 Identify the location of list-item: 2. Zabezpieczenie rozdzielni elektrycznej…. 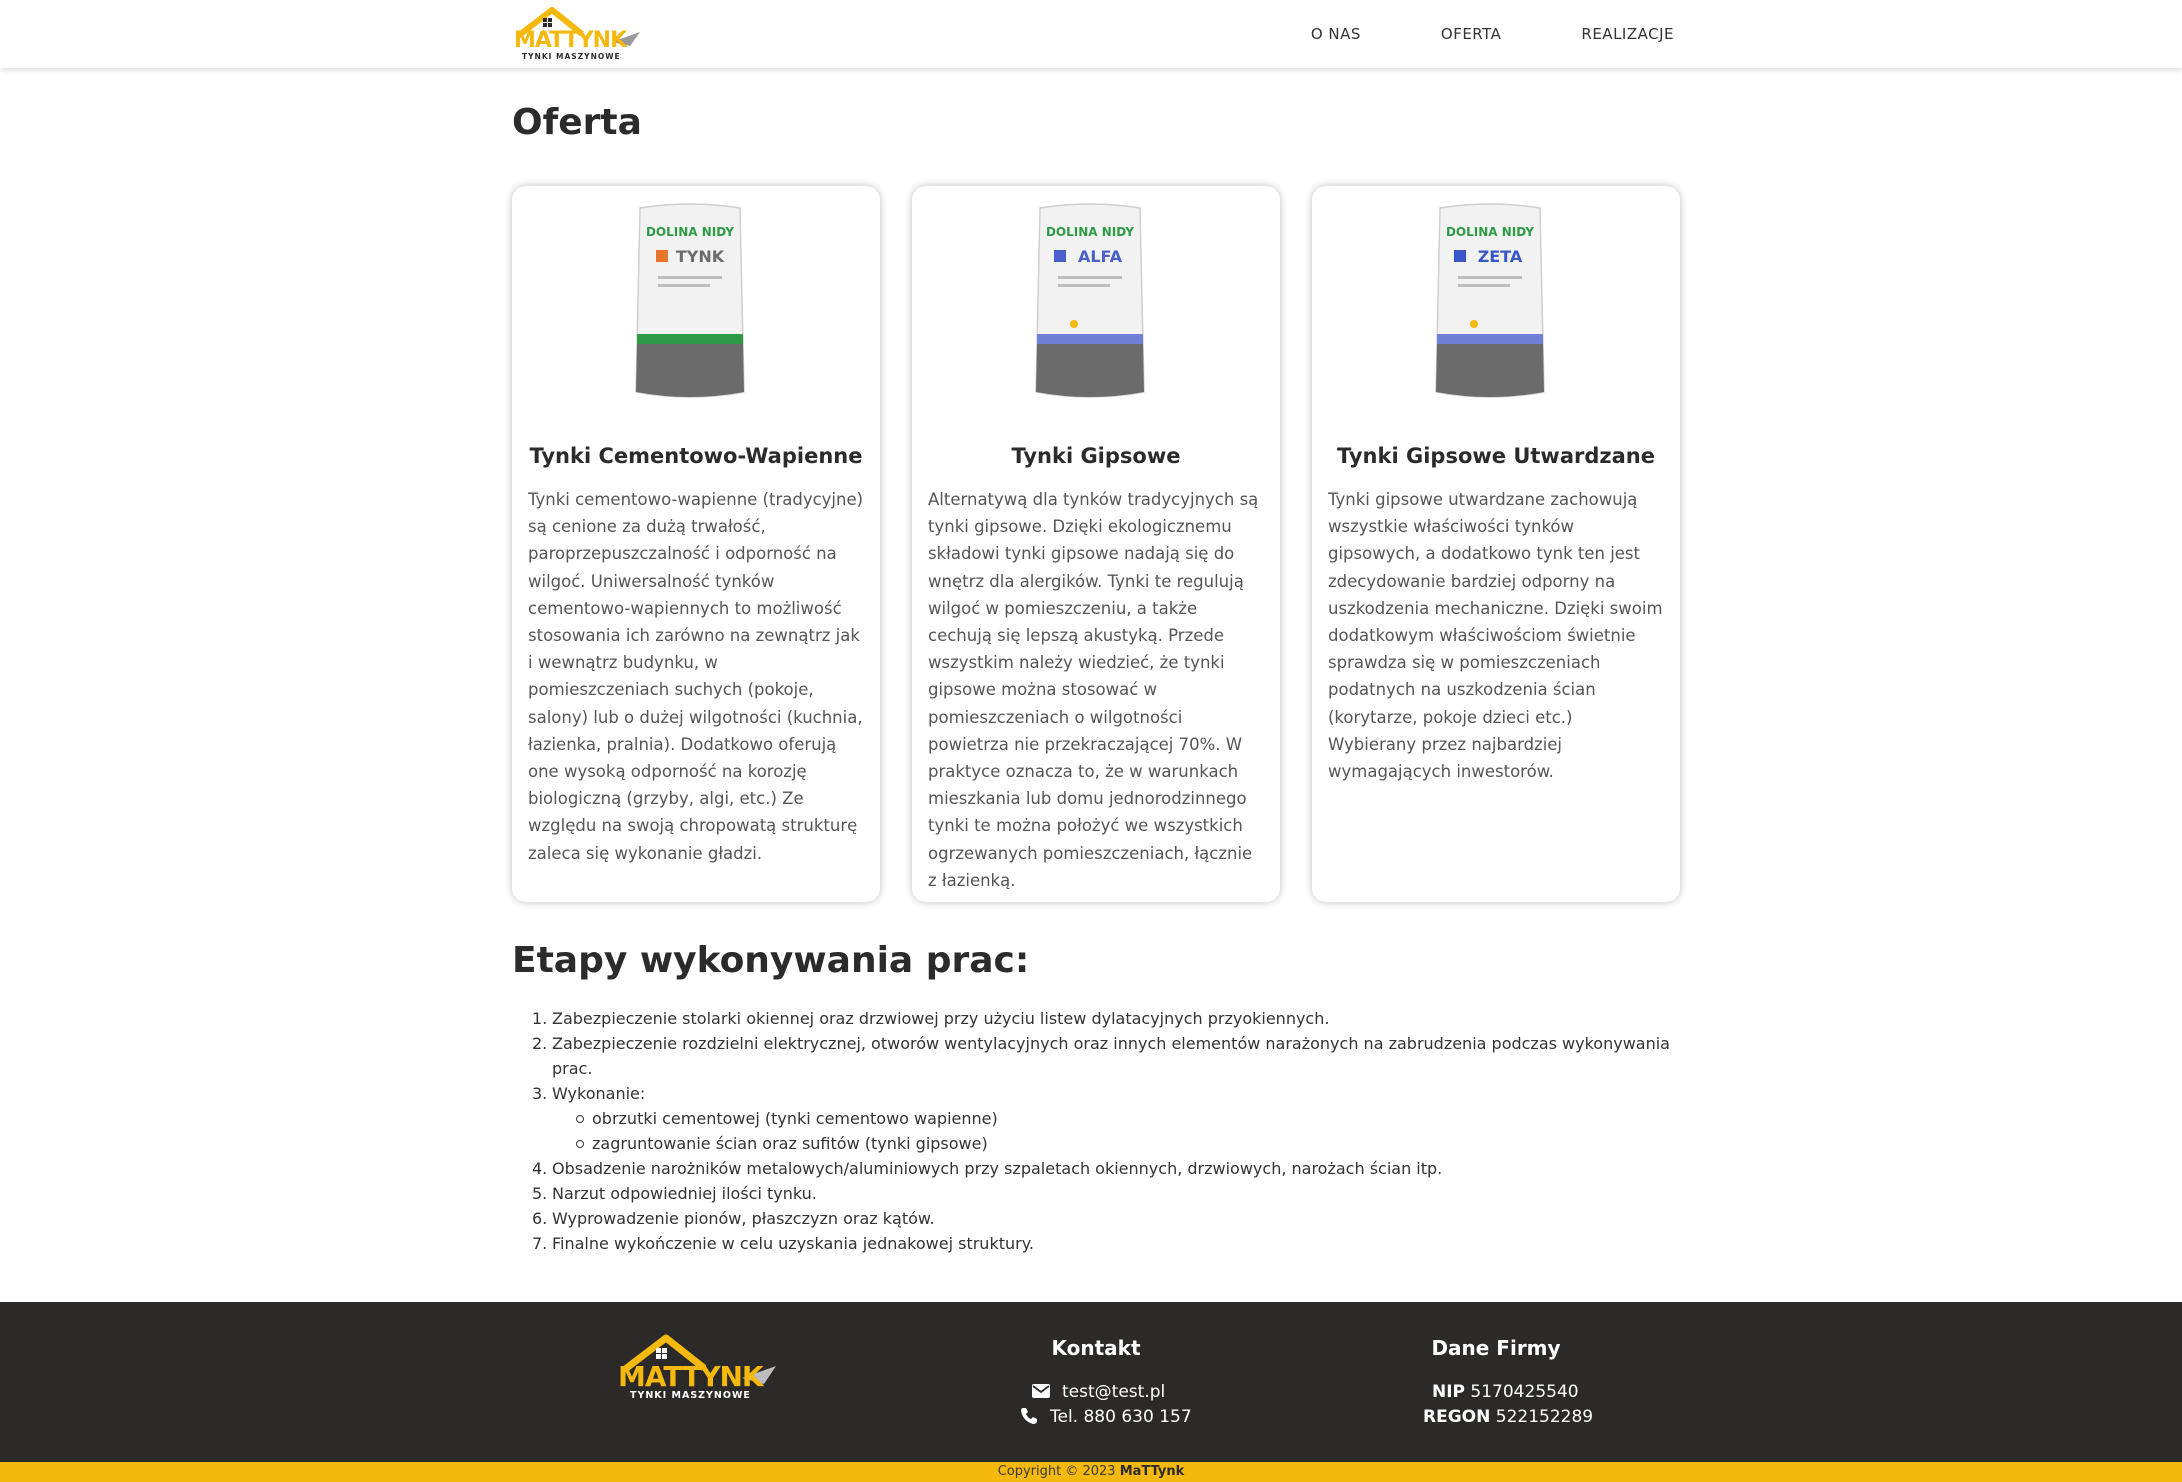
(1101, 1056).